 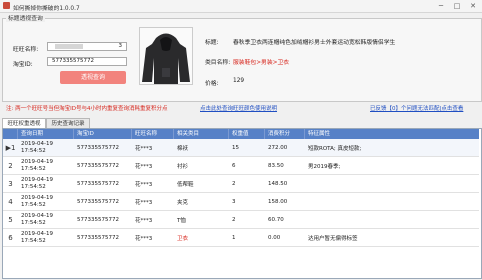 What do you see at coordinates (181, 221) in the screenshot?
I see `category-cell: T恤` at bounding box center [181, 221].